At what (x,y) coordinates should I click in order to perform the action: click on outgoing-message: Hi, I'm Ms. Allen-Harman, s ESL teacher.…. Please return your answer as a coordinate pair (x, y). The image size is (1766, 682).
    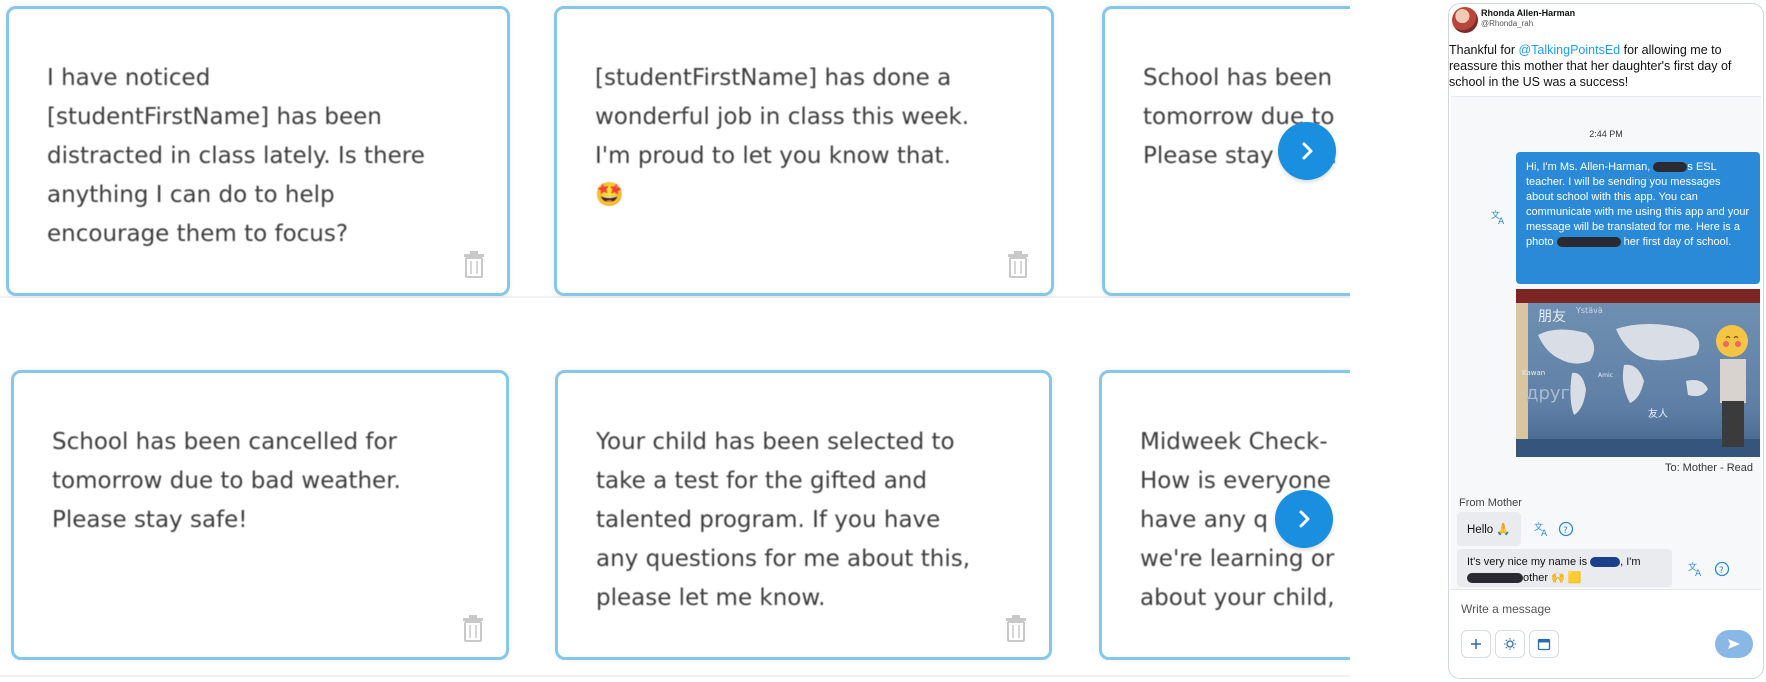
    Looking at the image, I should click on (1638, 218).